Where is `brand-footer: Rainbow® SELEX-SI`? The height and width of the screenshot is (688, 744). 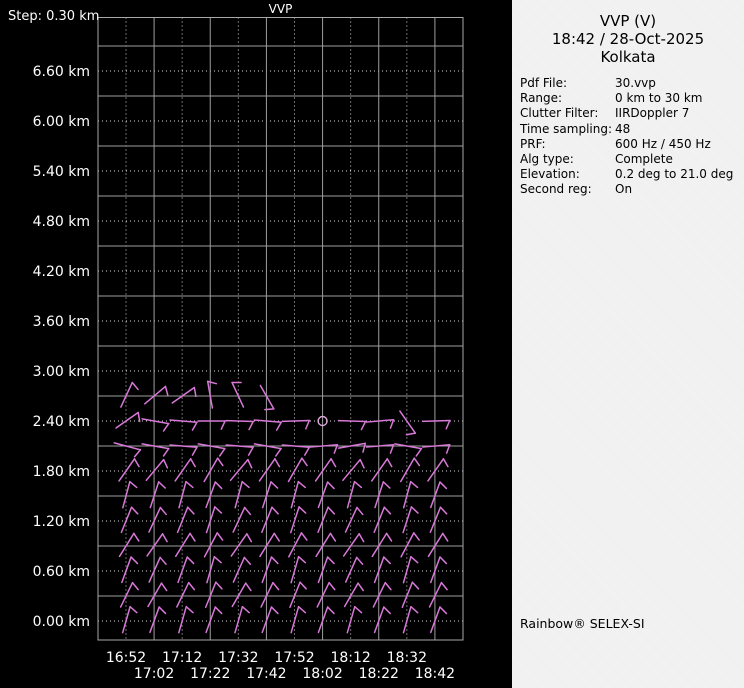
brand-footer: Rainbow® SELEX-SI is located at coordinates (582, 623).